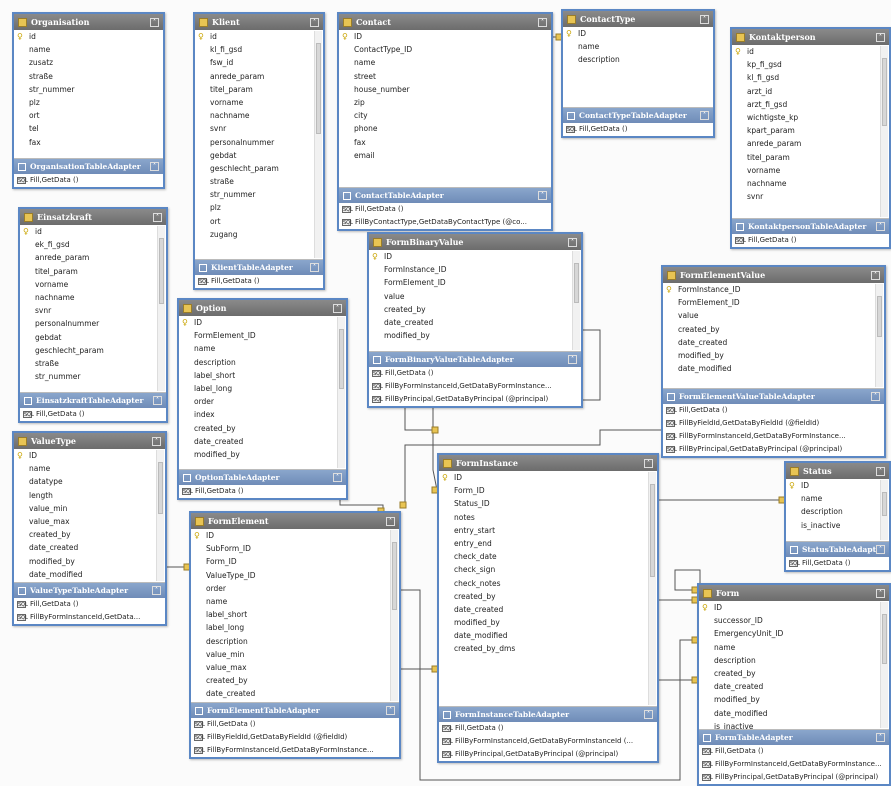  What do you see at coordinates (806, 130) in the screenshot?
I see `table-field: kpart_param` at bounding box center [806, 130].